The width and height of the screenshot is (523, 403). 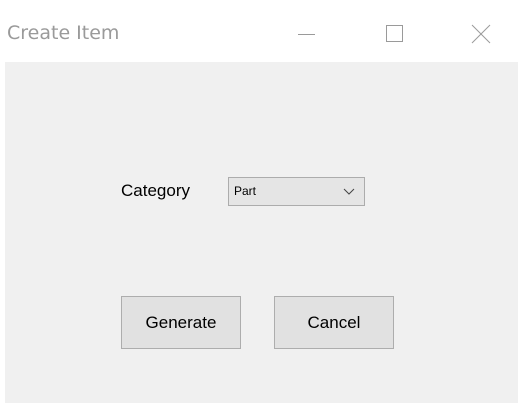 I want to click on category-selected-value: Part, so click(x=245, y=191).